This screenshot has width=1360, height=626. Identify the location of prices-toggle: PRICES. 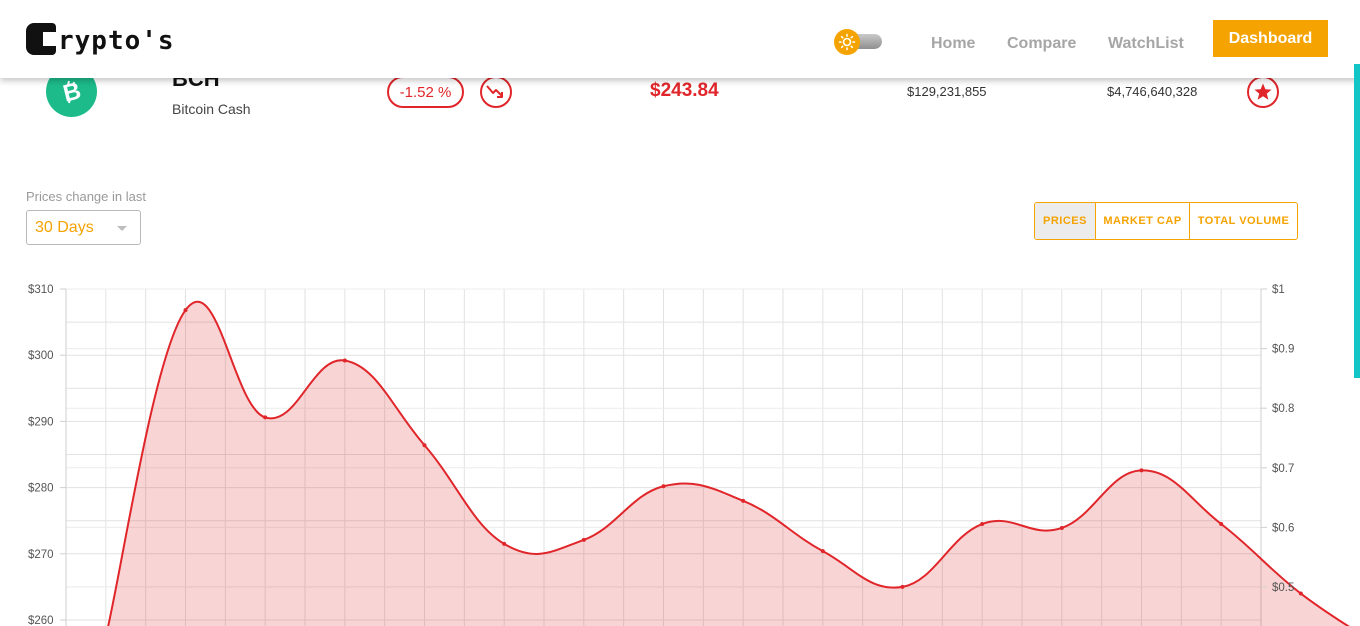
(1065, 221).